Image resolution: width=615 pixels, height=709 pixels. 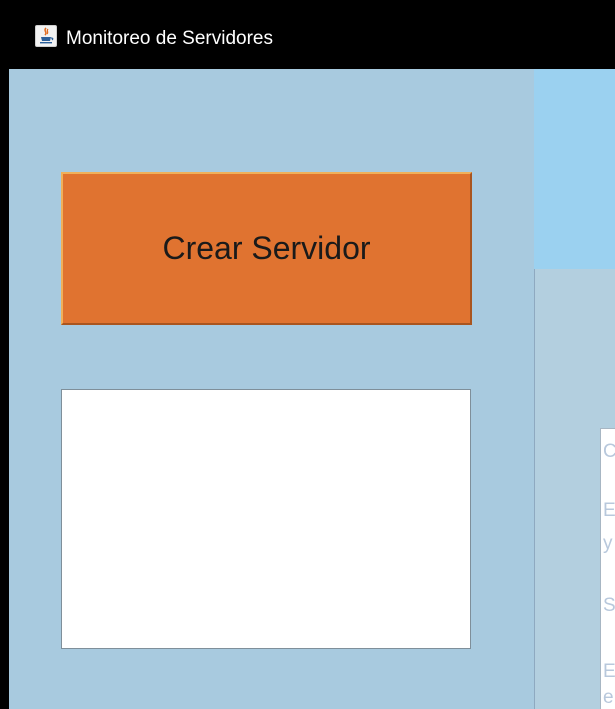 I want to click on java-icon, so click(x=46, y=36).